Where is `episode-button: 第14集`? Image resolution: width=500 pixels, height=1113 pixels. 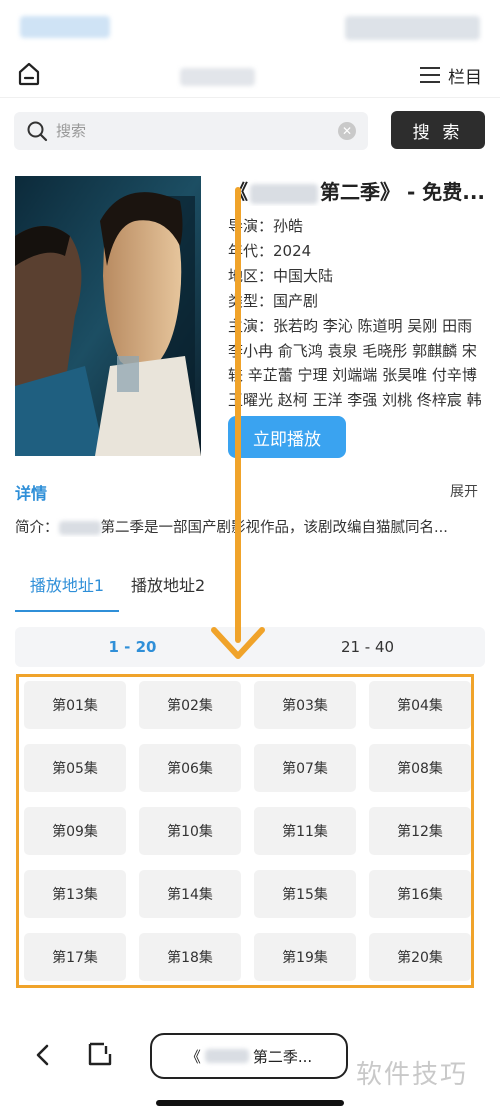 episode-button: 第14集 is located at coordinates (190, 894).